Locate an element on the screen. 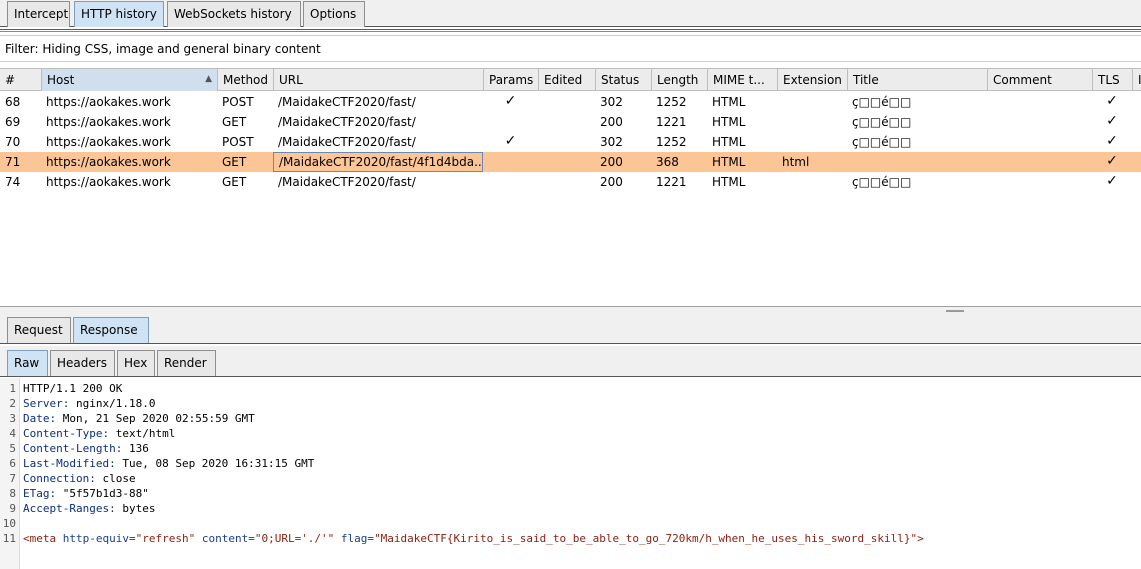  line-number: 7 is located at coordinates (12, 478).